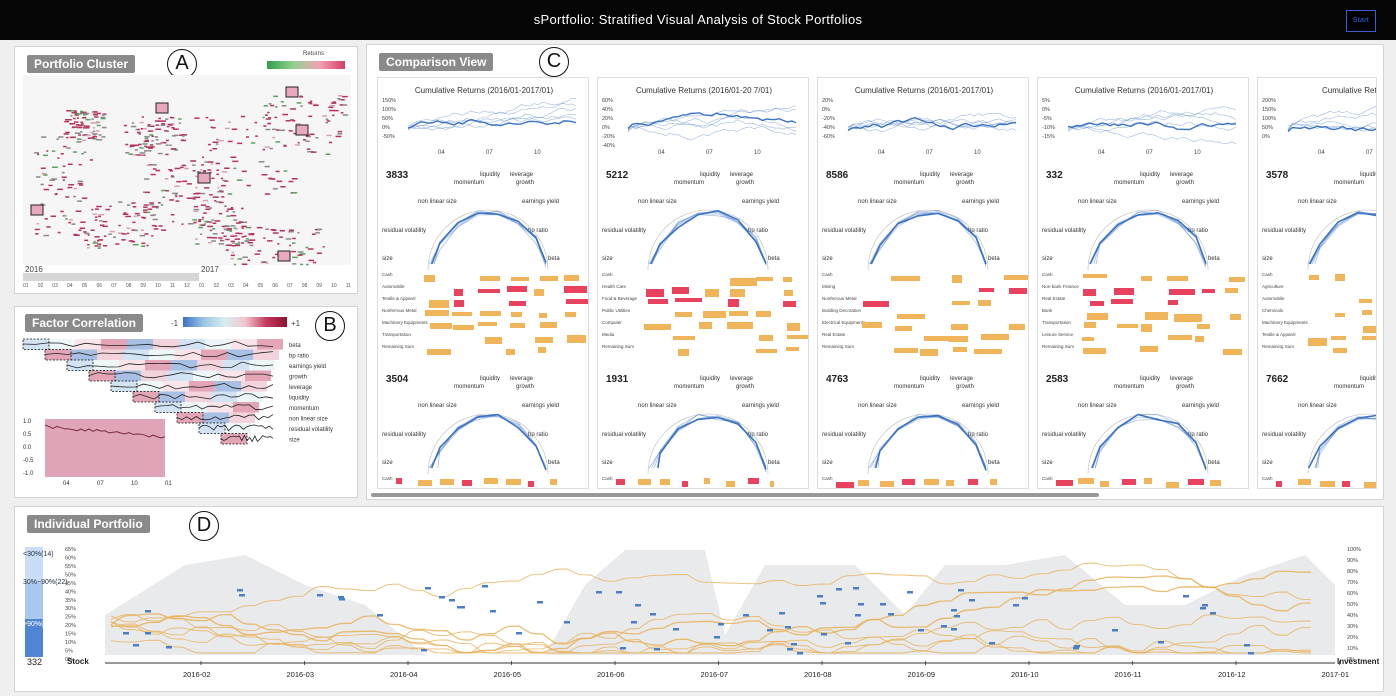  What do you see at coordinates (275, 286) in the screenshot?
I see `month-tick: 06` at bounding box center [275, 286].